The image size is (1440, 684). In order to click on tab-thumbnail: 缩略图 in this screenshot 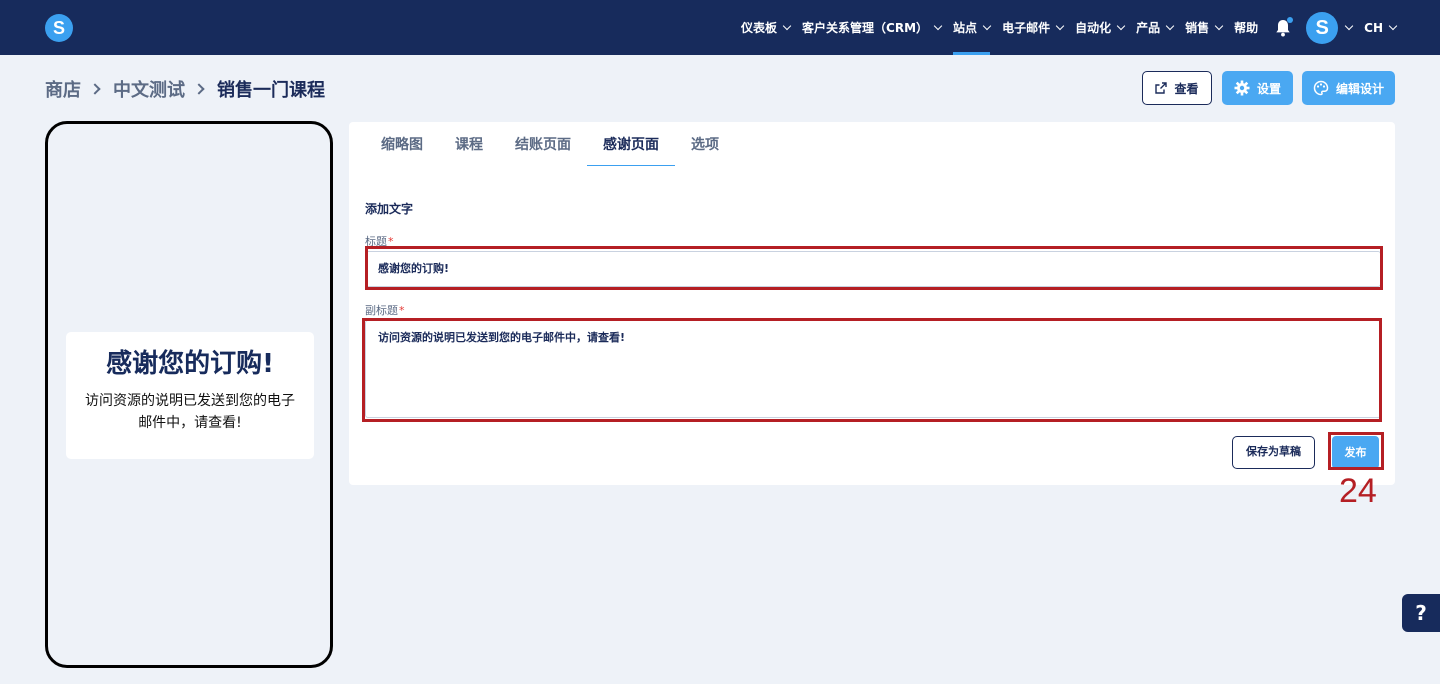, I will do `click(402, 144)`.